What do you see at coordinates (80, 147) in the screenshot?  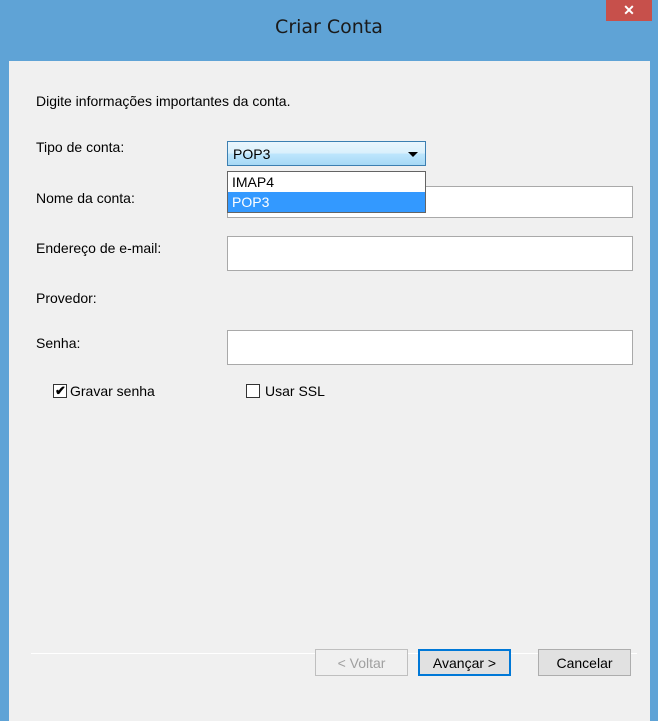 I see `account-type-label: Tipo de conta:` at bounding box center [80, 147].